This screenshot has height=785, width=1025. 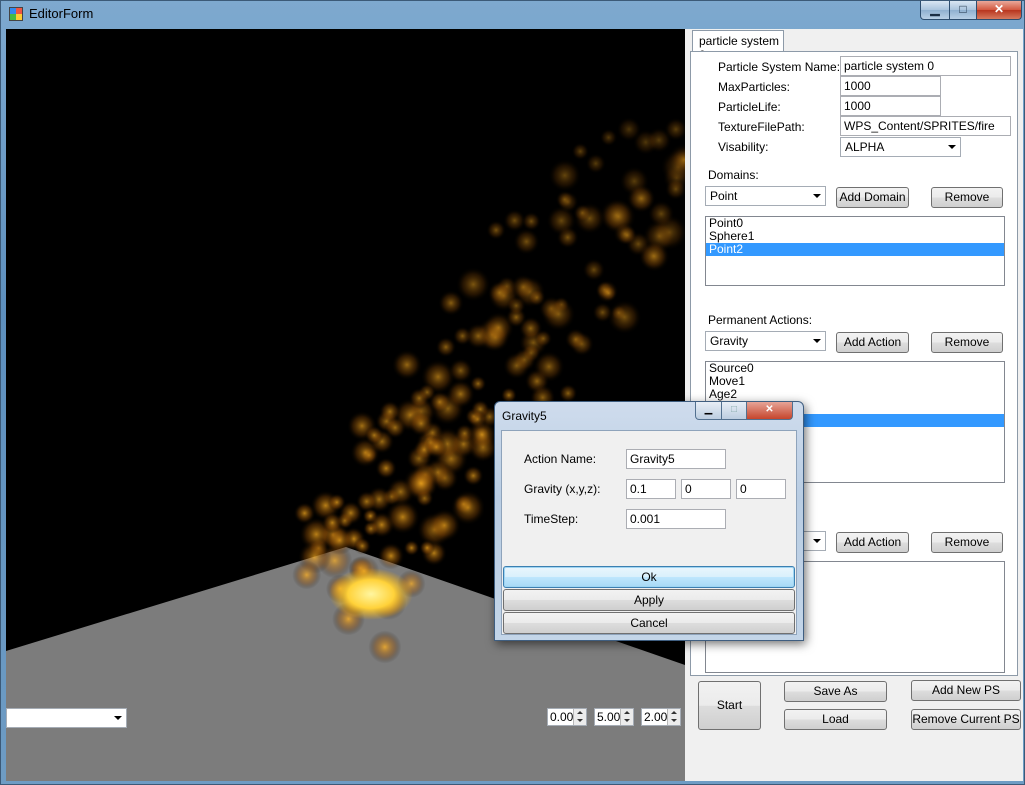 What do you see at coordinates (609, 717) in the screenshot?
I see `camera-y-value: 5.00` at bounding box center [609, 717].